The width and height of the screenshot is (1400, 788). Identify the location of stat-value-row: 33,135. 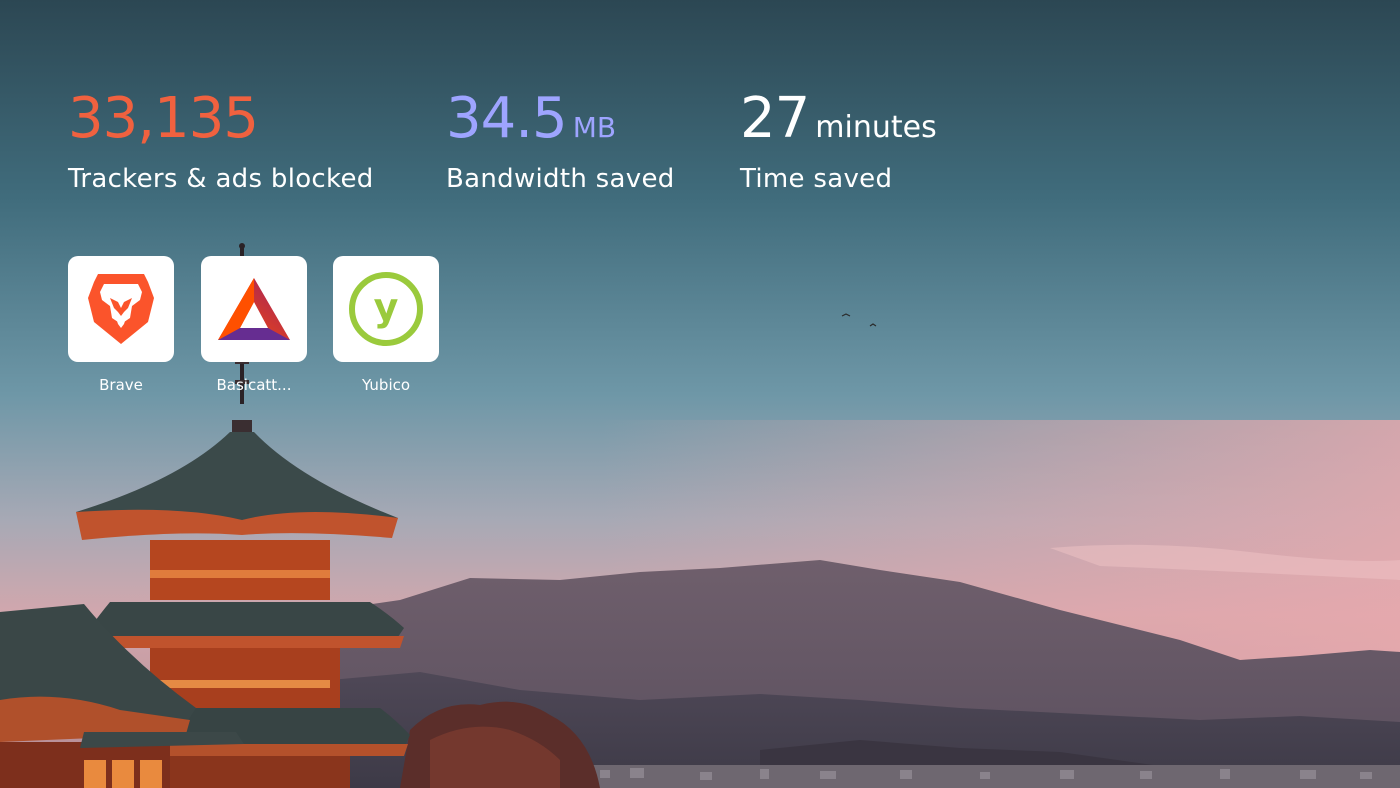
(221, 119).